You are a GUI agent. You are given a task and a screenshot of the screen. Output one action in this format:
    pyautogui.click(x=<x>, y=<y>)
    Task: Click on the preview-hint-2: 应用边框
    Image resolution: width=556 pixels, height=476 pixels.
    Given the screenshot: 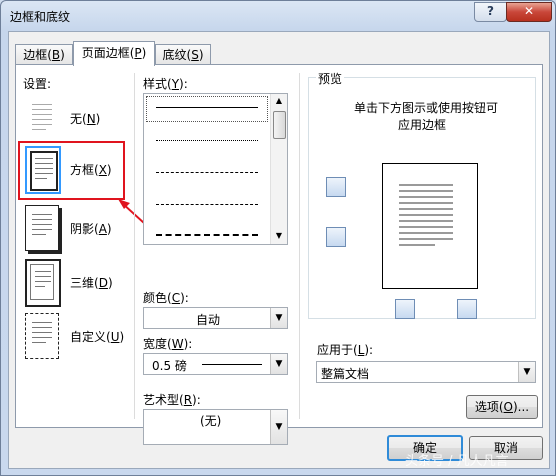 What is the action you would take?
    pyautogui.click(x=422, y=125)
    